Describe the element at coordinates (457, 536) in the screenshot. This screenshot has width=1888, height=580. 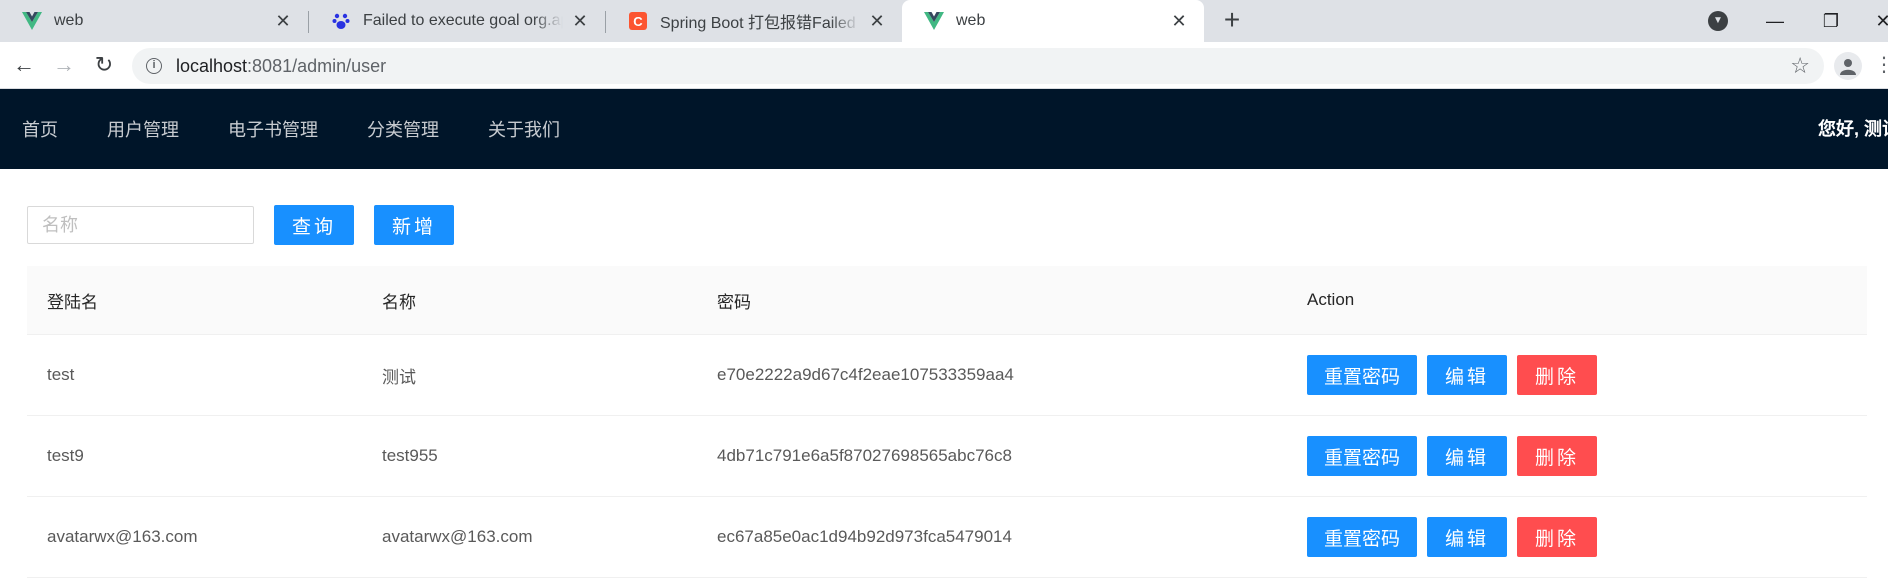
I see `cell-name: avatarwx@163.com` at that location.